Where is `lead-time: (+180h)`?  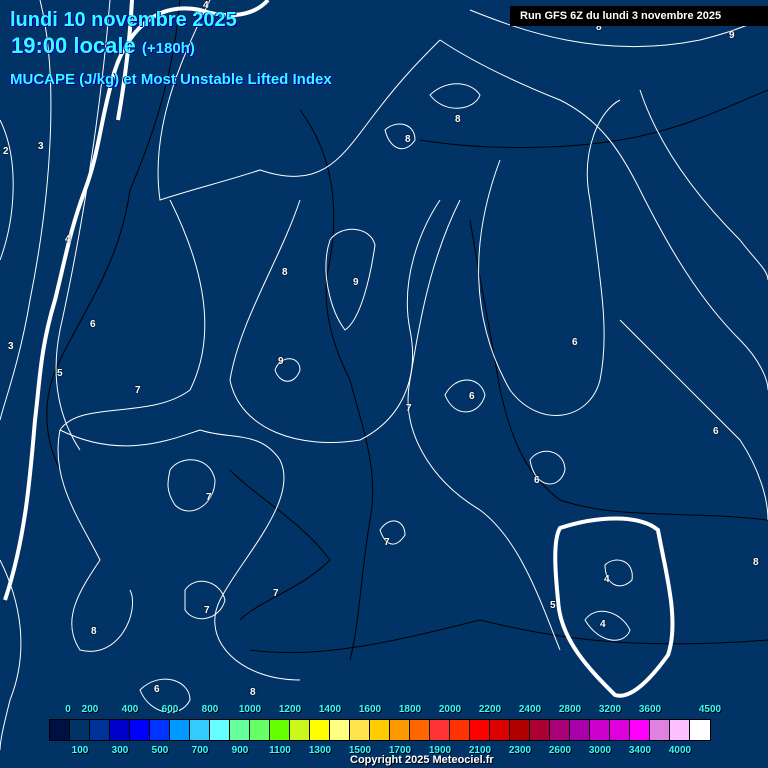
lead-time: (+180h) is located at coordinates (168, 48).